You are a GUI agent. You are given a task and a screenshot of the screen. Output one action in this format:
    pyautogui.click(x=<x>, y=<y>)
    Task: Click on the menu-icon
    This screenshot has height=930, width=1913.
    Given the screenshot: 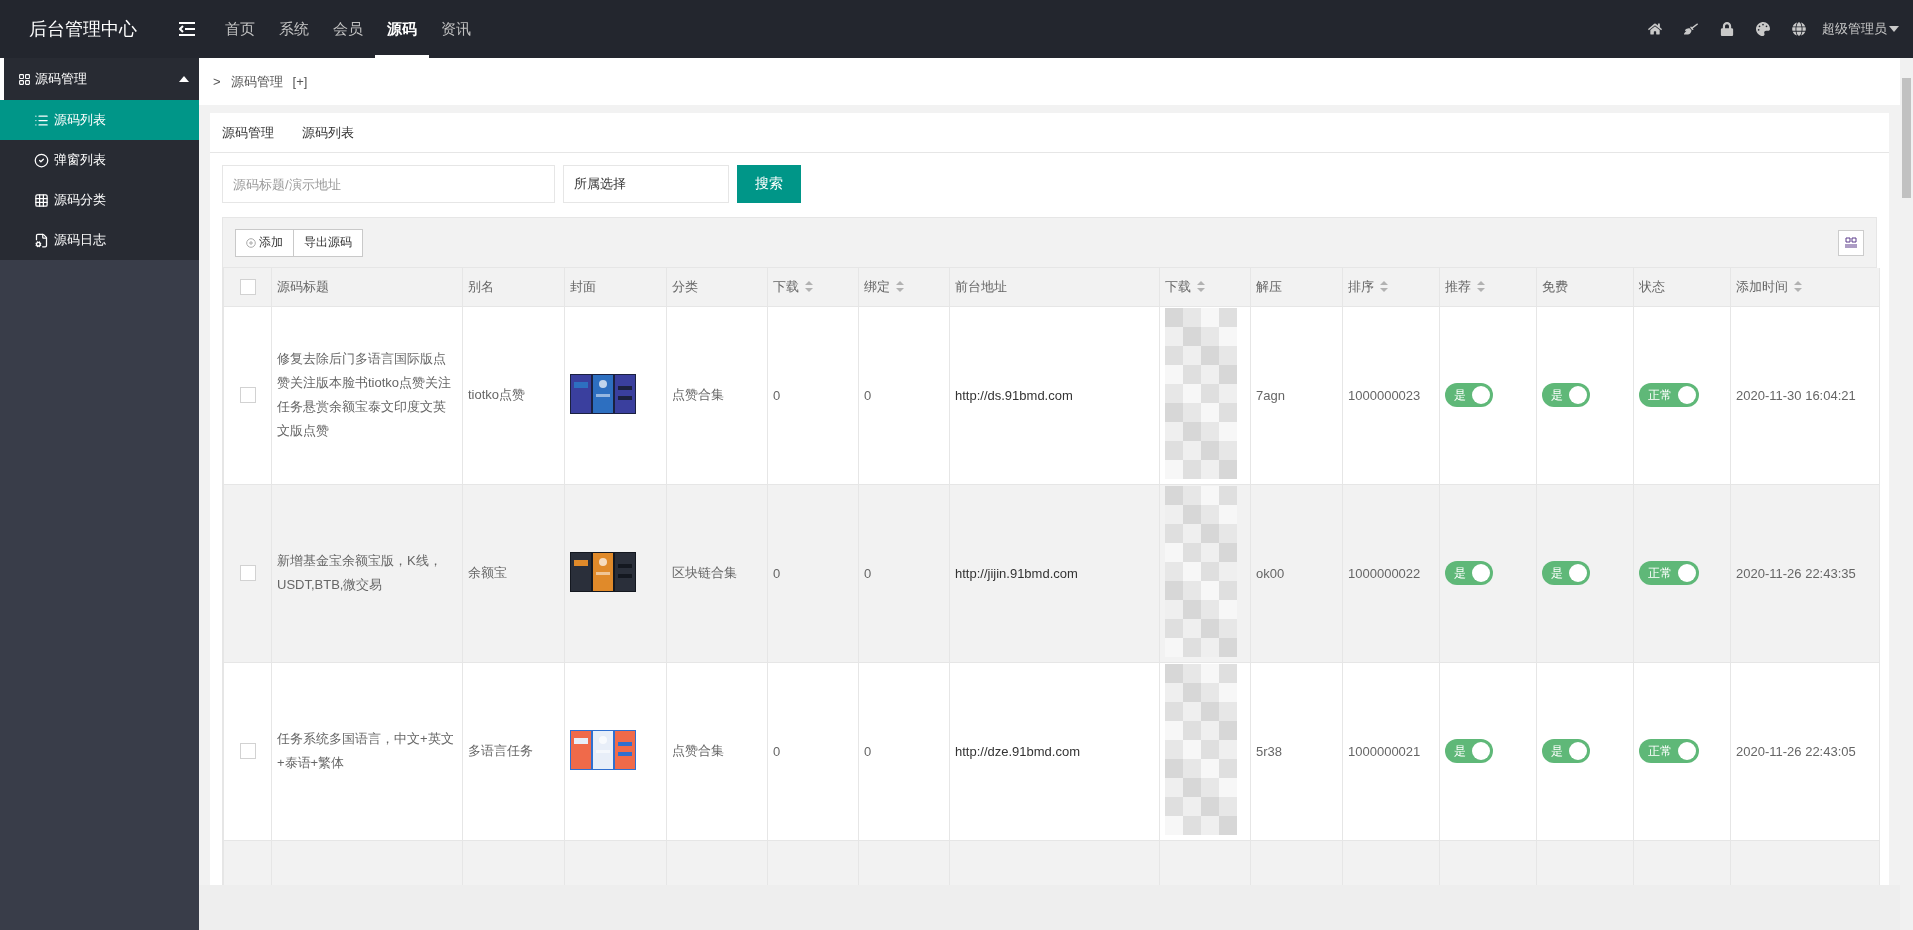 What is the action you would take?
    pyautogui.click(x=187, y=29)
    